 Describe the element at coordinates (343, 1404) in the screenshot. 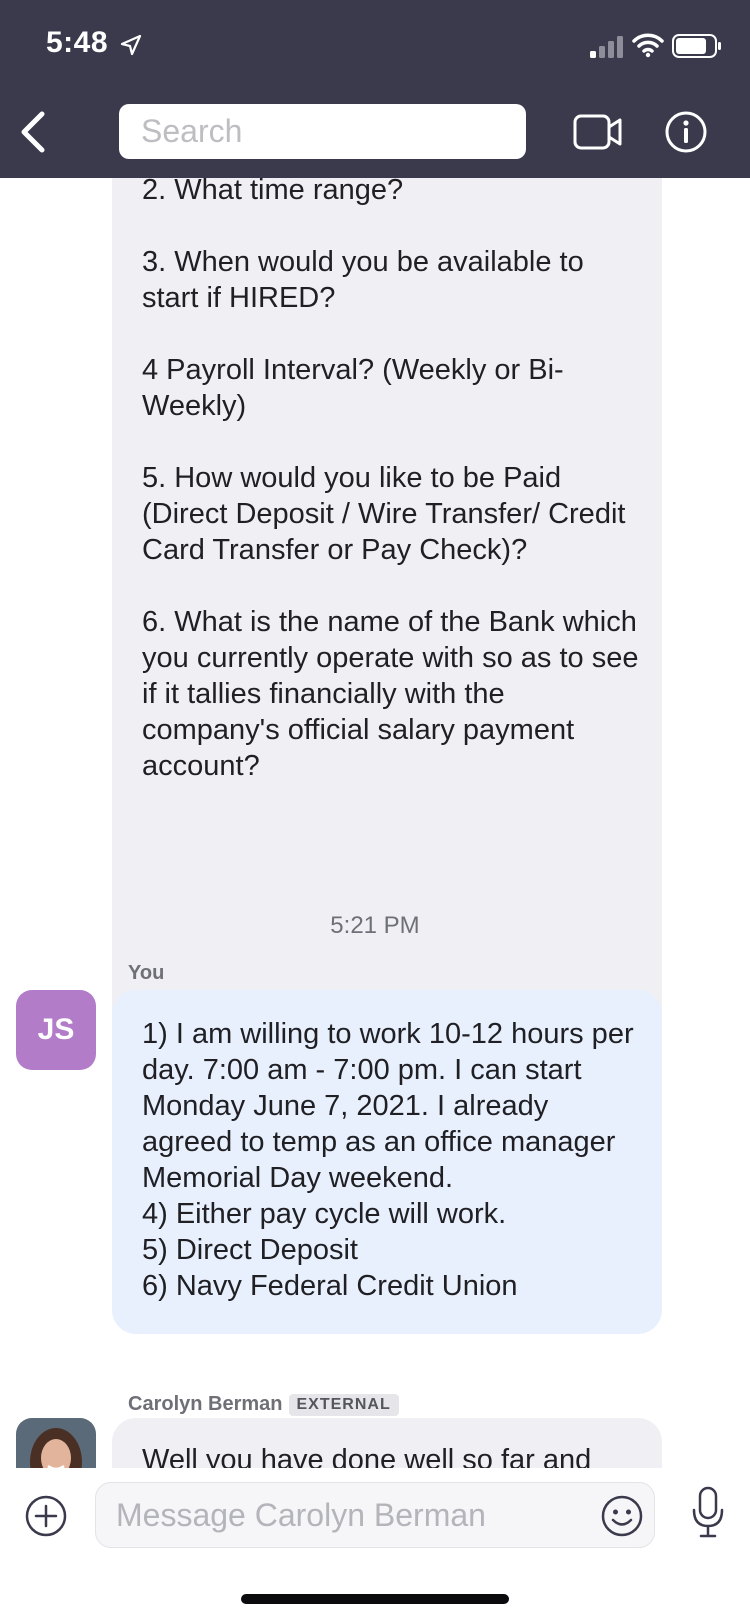

I see `external-badge: EXTERNAL` at that location.